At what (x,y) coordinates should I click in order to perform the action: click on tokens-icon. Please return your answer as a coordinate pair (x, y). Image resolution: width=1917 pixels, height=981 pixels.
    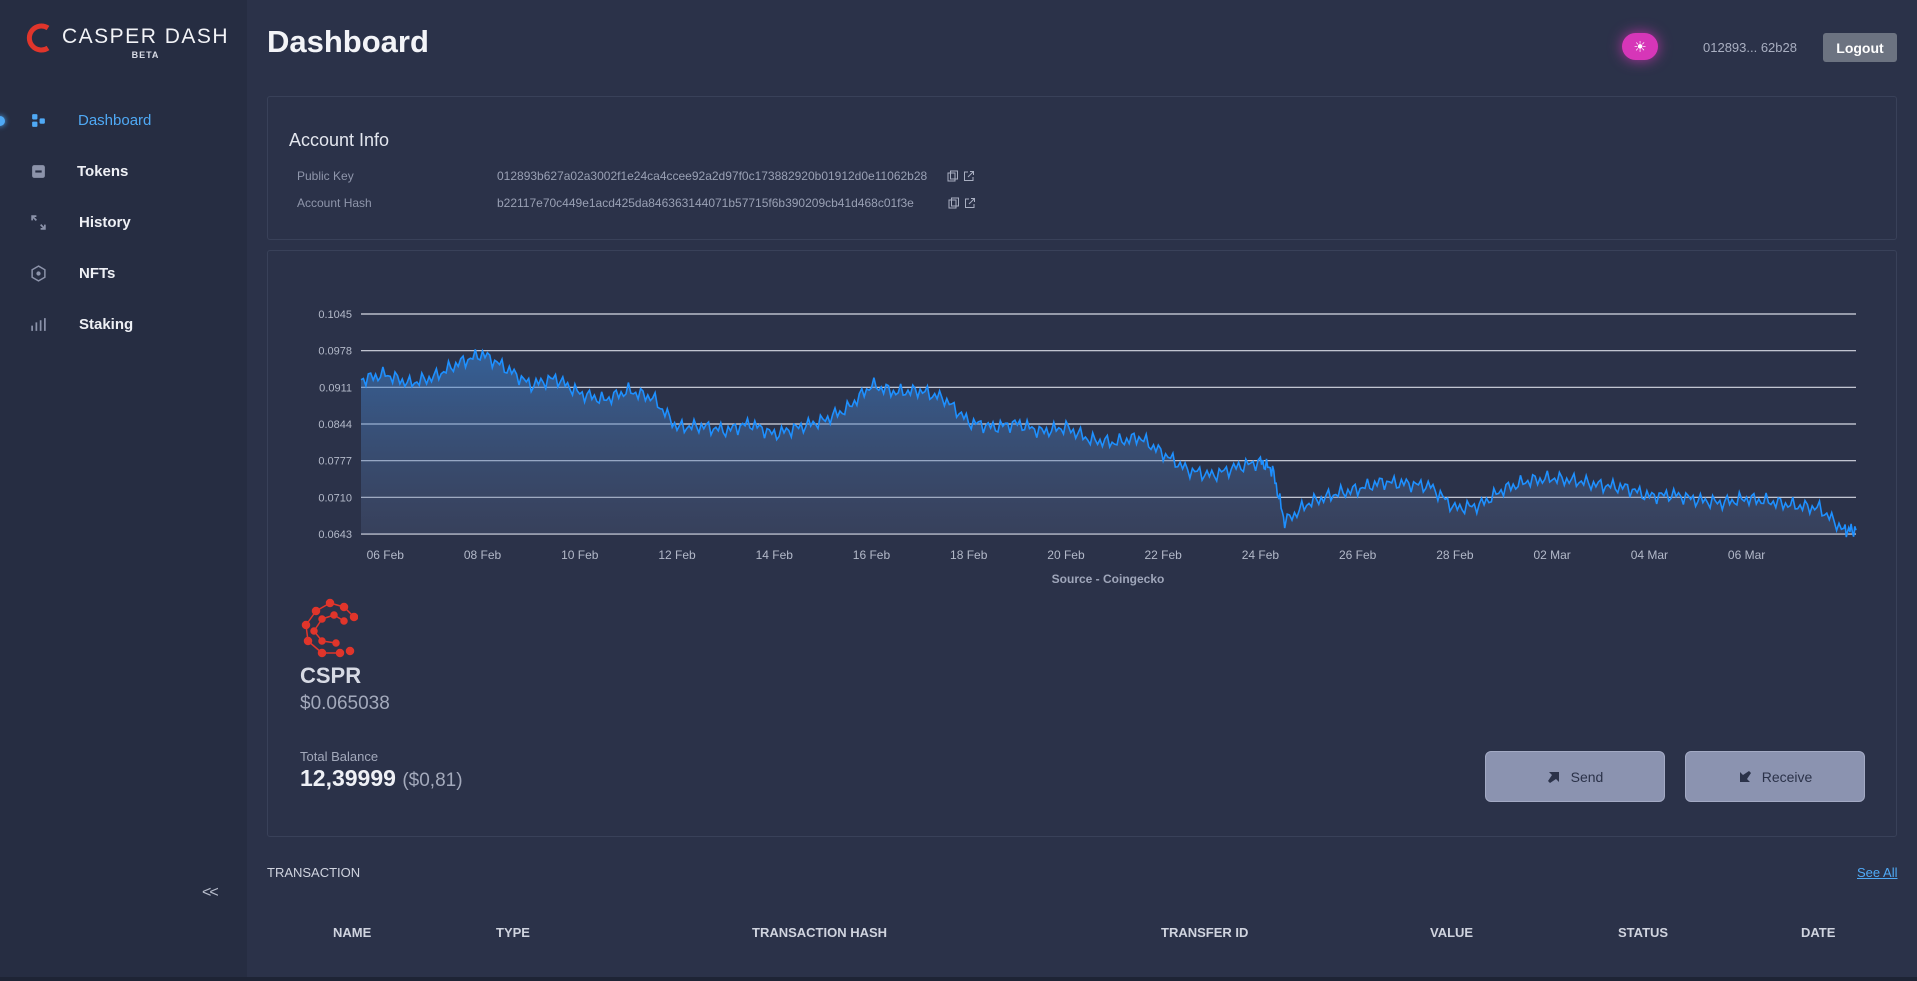
    Looking at the image, I should click on (38, 171).